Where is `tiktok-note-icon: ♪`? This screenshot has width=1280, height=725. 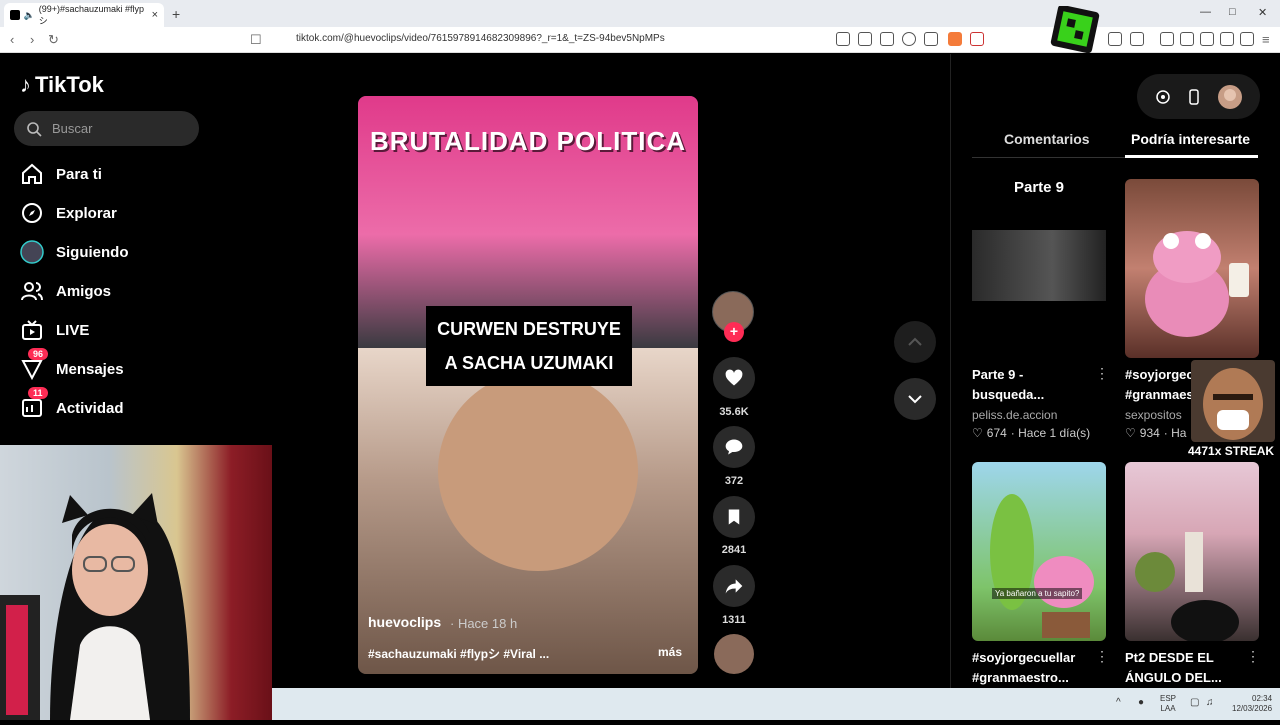 tiktok-note-icon: ♪ is located at coordinates (25, 84).